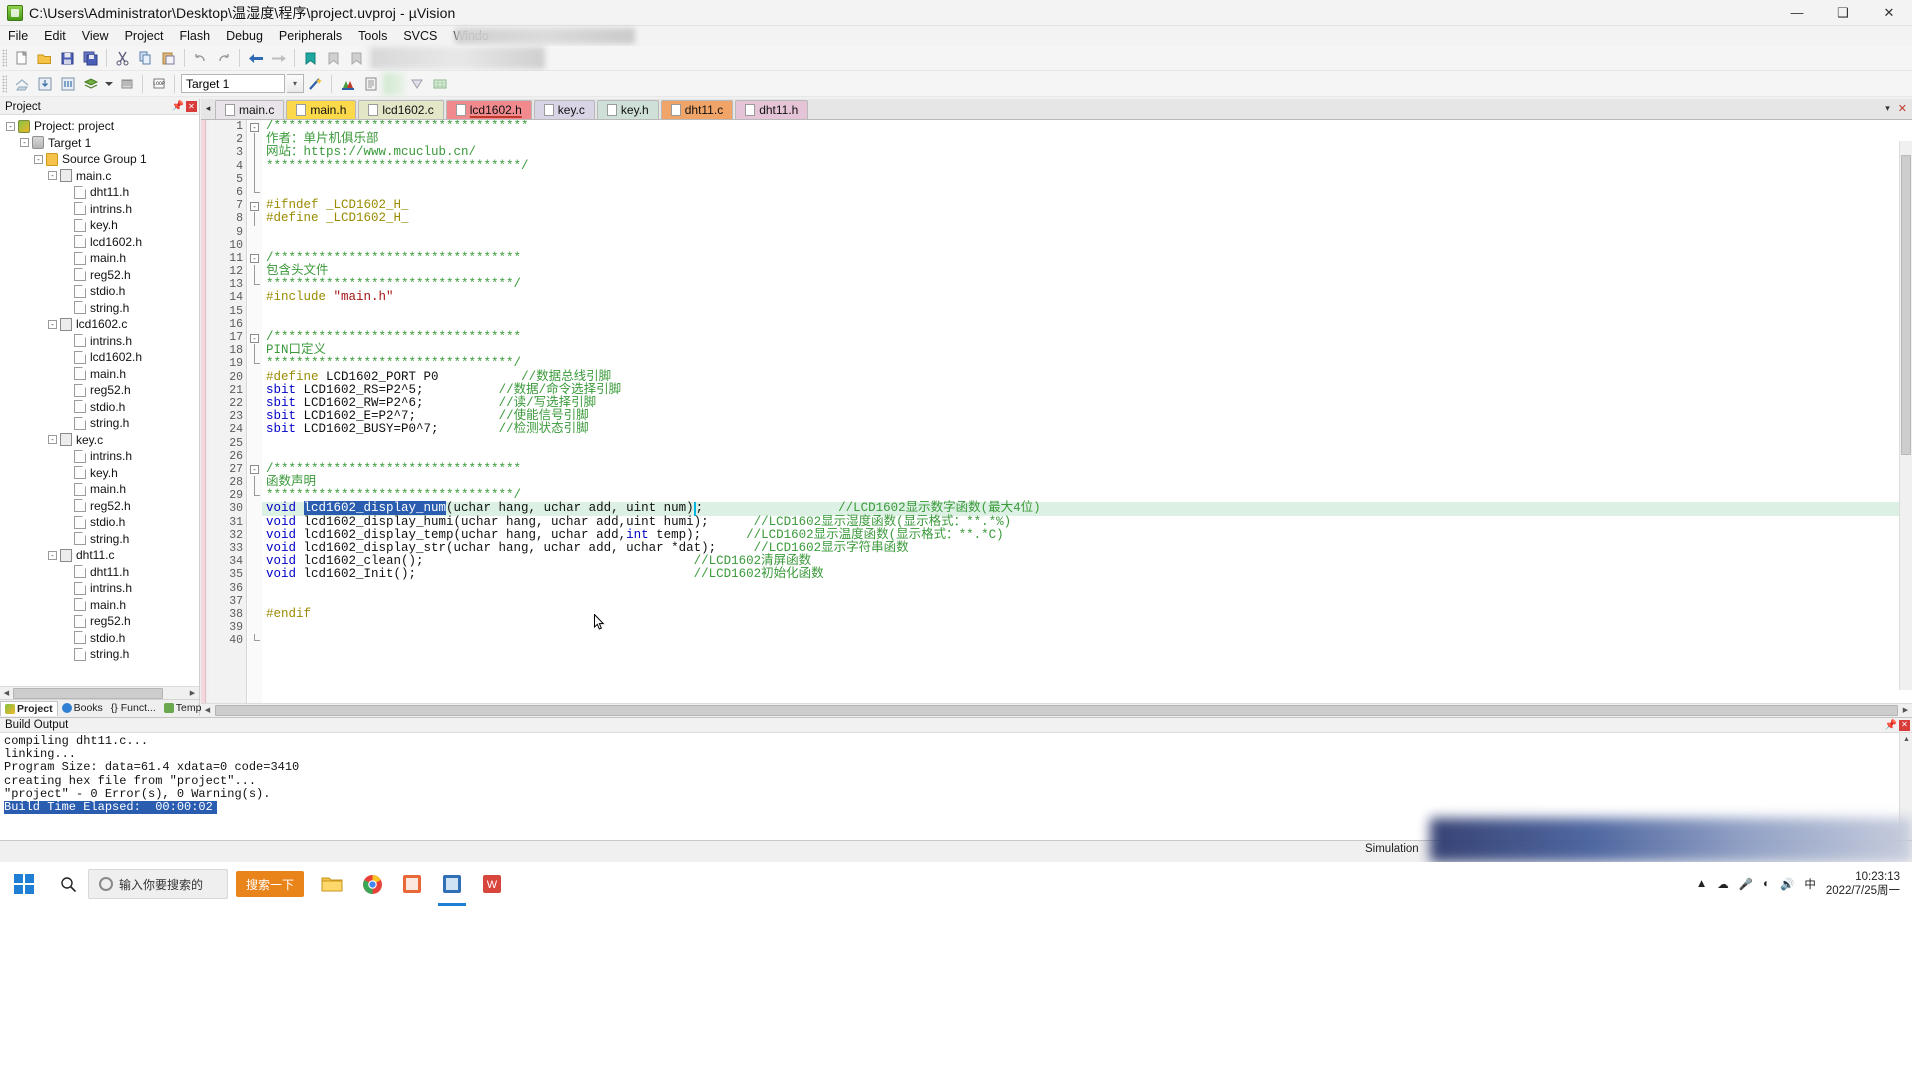 The image size is (1912, 1080). I want to click on editor-hscroll-thumb, so click(1056, 710).